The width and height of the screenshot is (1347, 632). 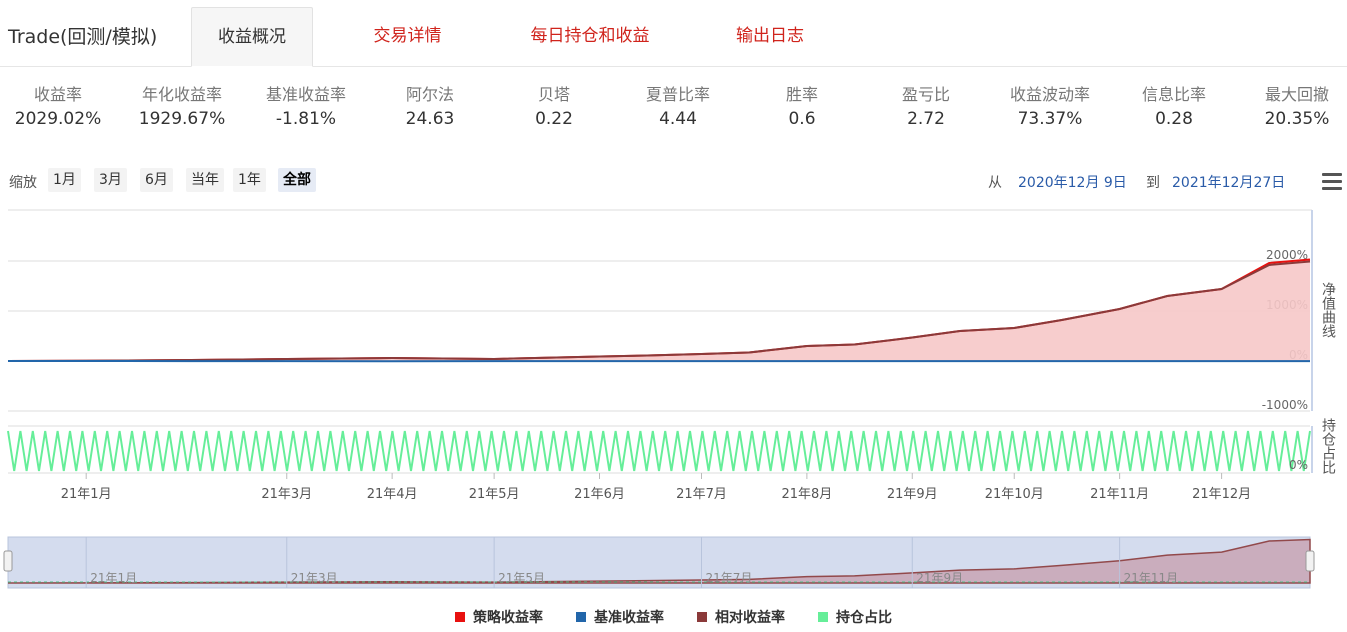 I want to click on metric-value: 73.37%, so click(x=1050, y=119).